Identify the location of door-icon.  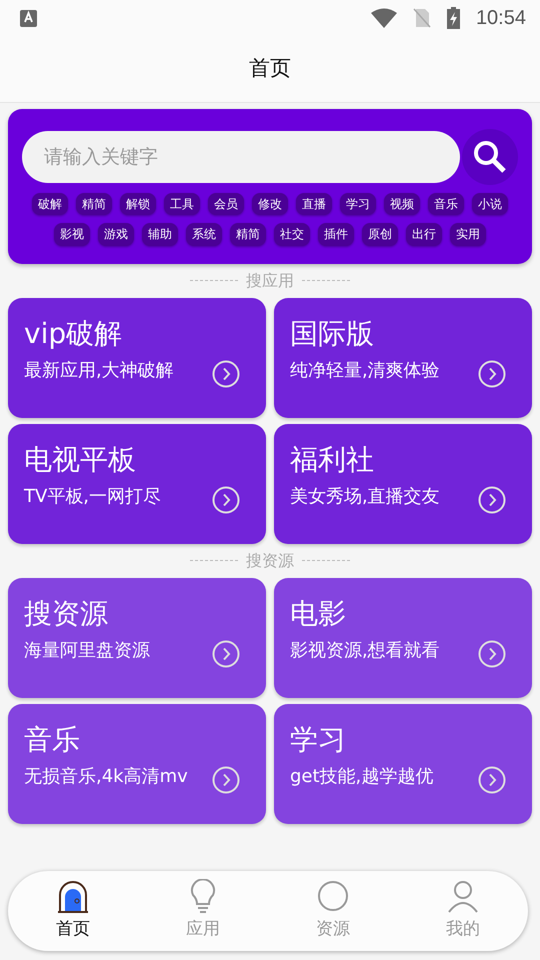
(73, 896).